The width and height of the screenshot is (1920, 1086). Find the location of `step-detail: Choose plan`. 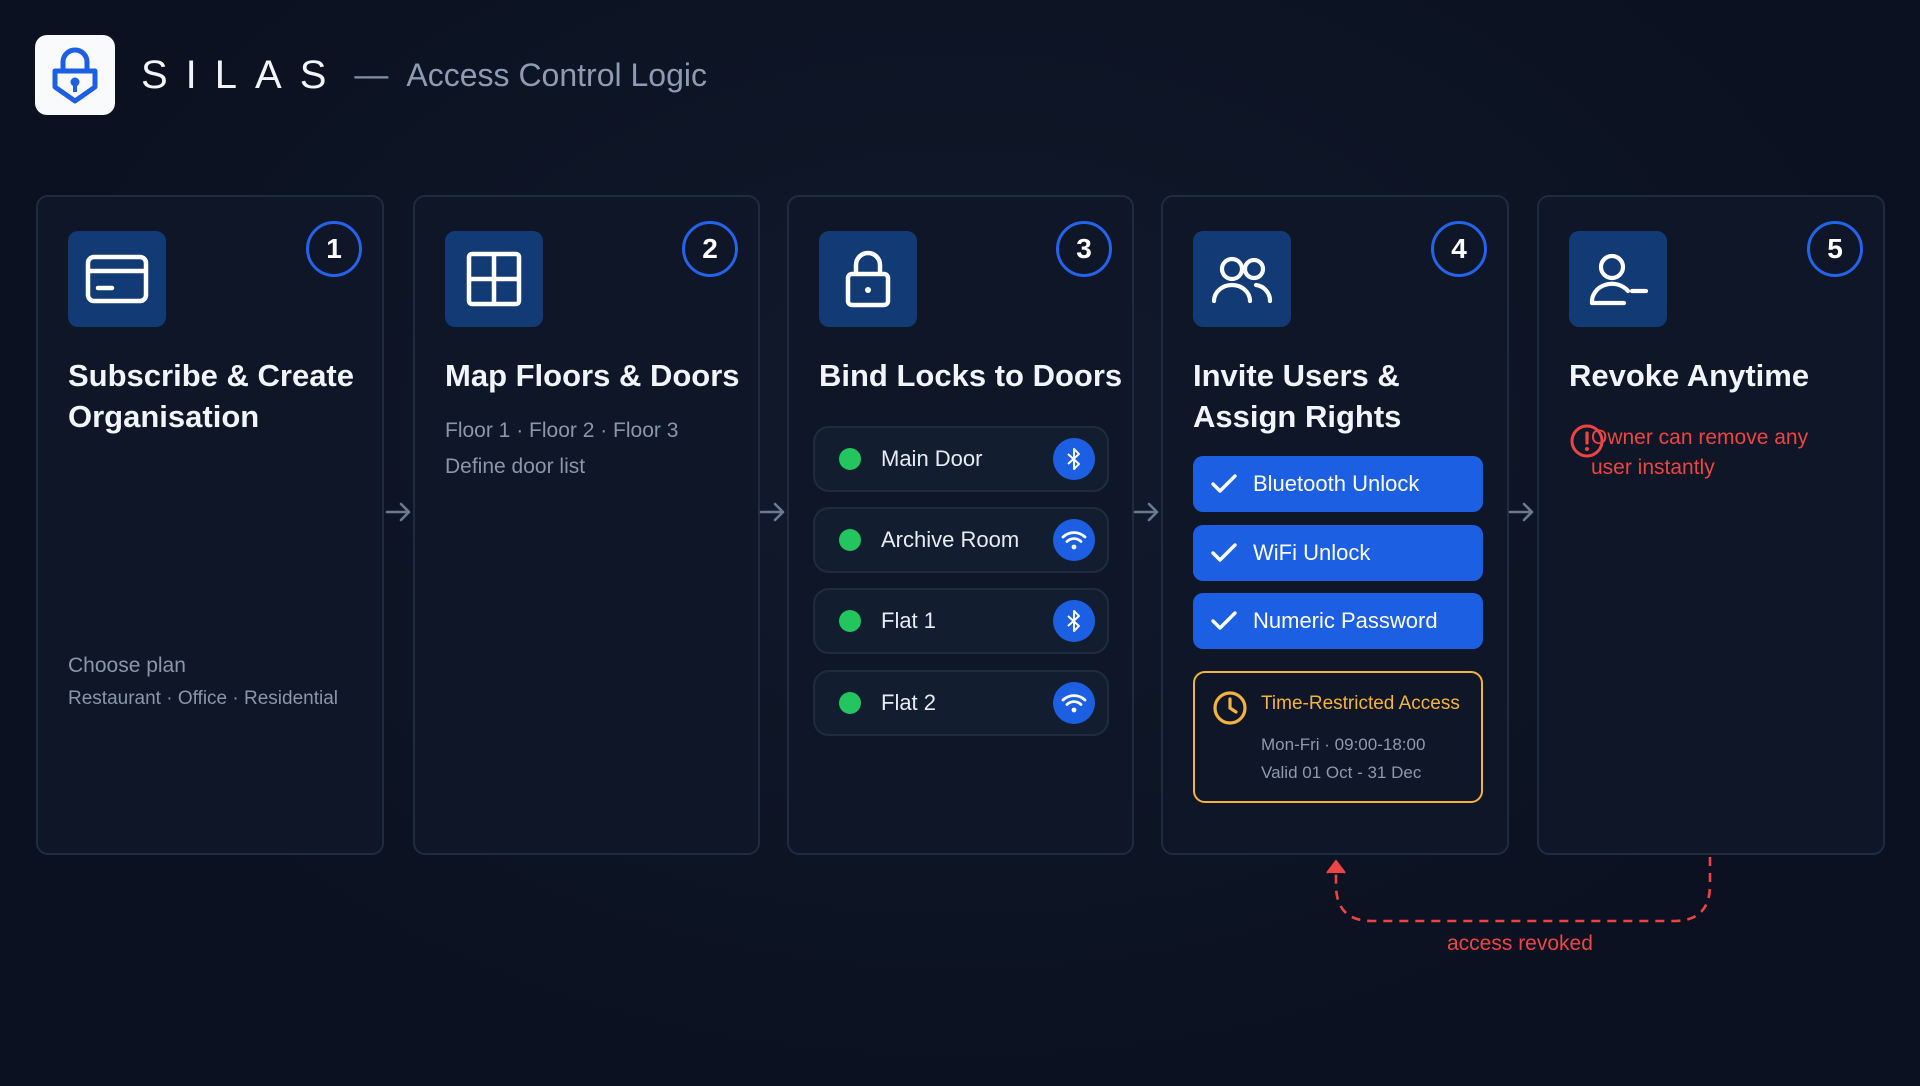

step-detail: Choose plan is located at coordinates (127, 665).